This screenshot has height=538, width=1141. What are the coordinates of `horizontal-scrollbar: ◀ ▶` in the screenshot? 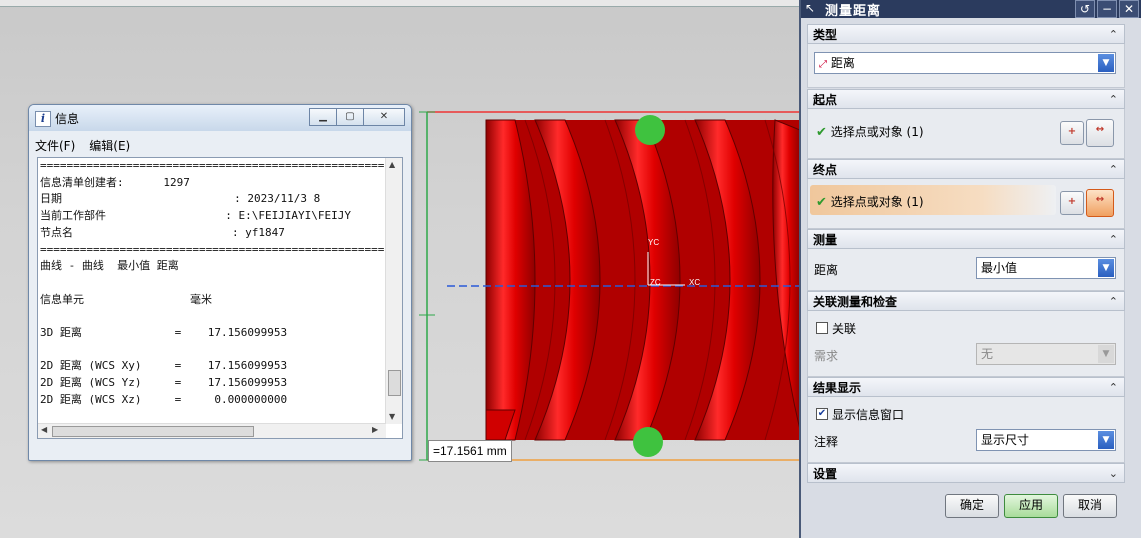 It's located at (212, 430).